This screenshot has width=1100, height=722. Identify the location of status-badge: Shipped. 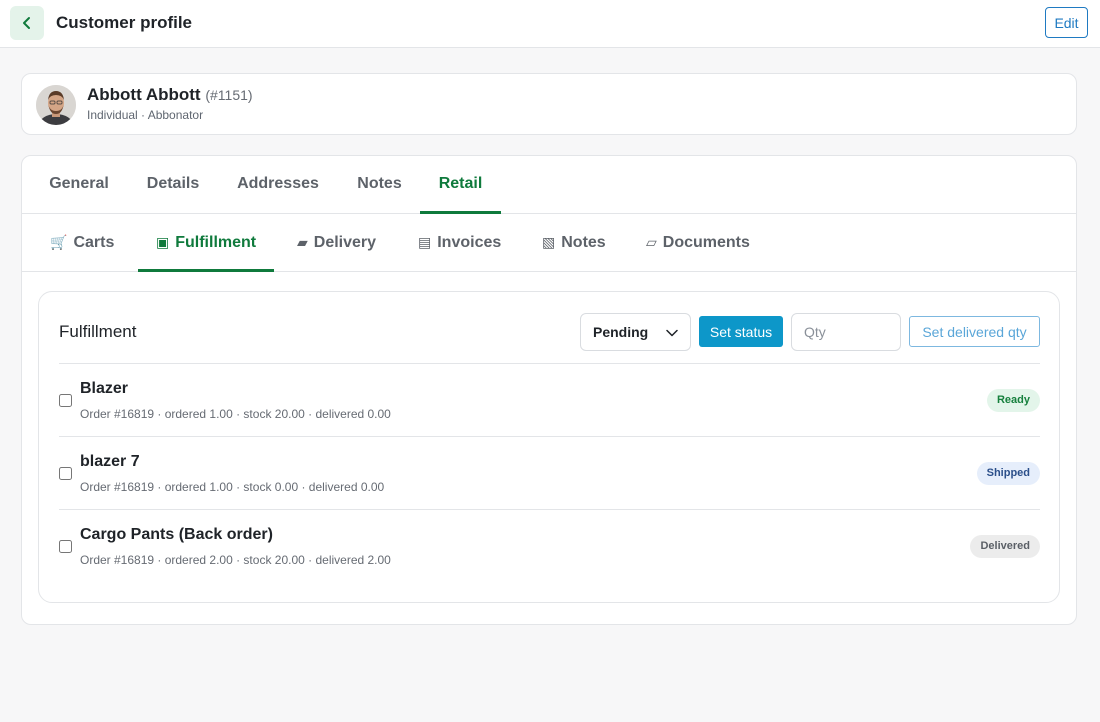
(1008, 473).